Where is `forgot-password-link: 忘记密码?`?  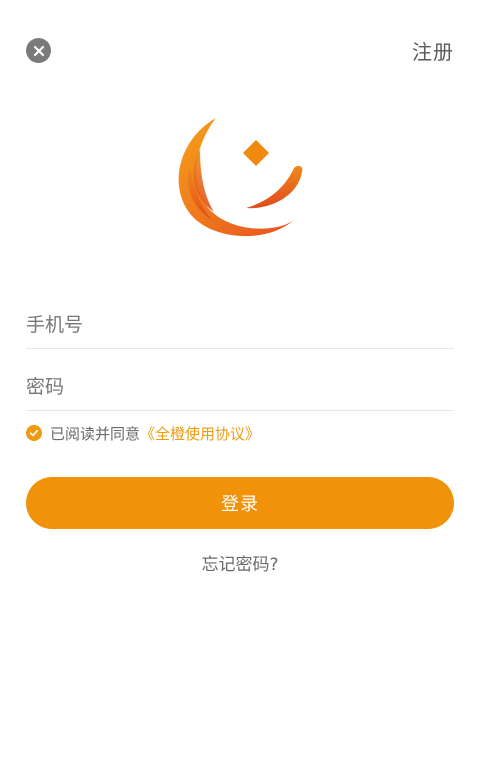 forgot-password-link: 忘记密码? is located at coordinates (240, 562).